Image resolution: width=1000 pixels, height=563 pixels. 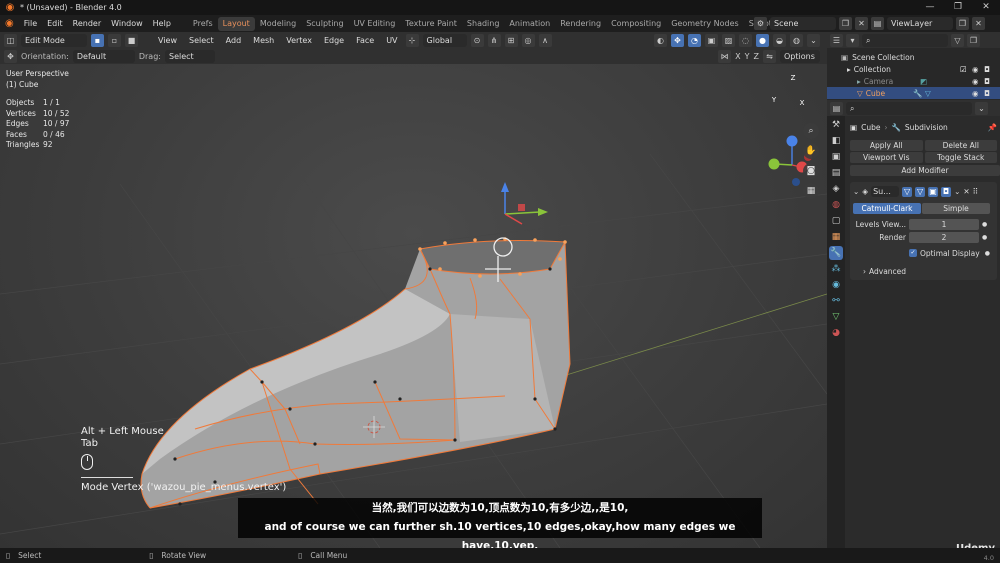 I want to click on outliner-search-input: ⌕, so click(x=905, y=40).